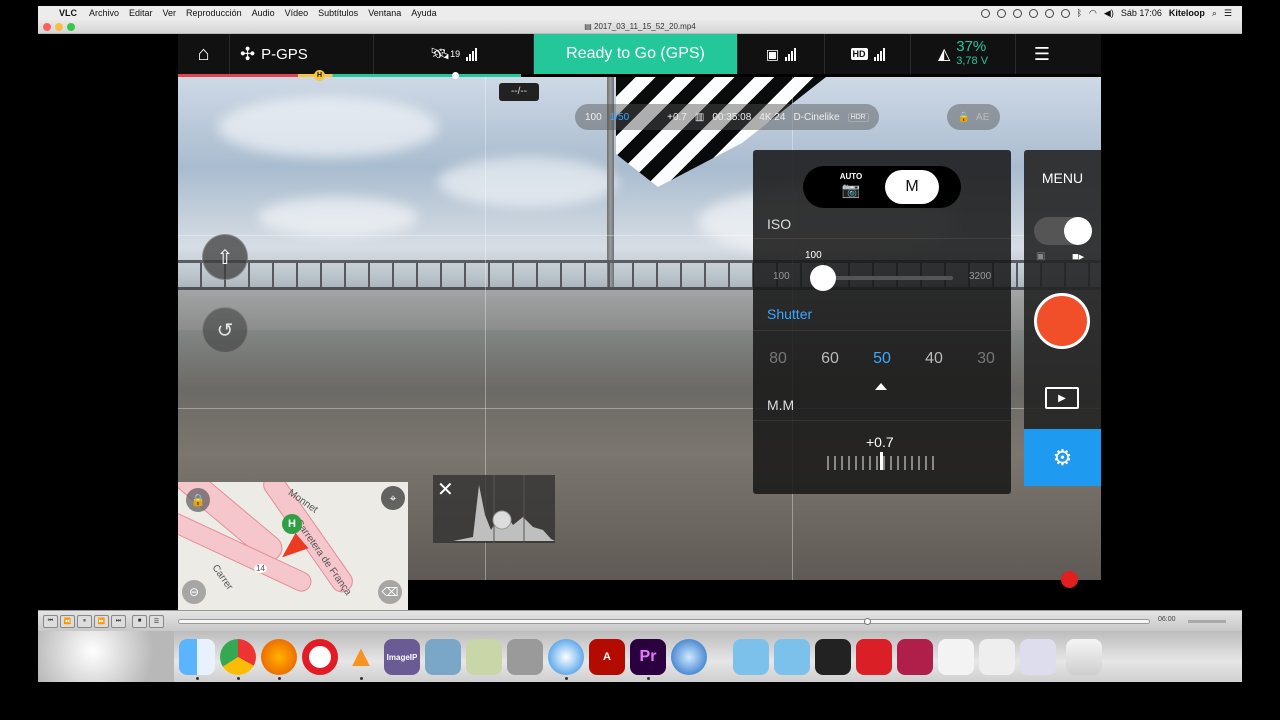  I want to click on map-locate-button: ⌖, so click(393, 498).